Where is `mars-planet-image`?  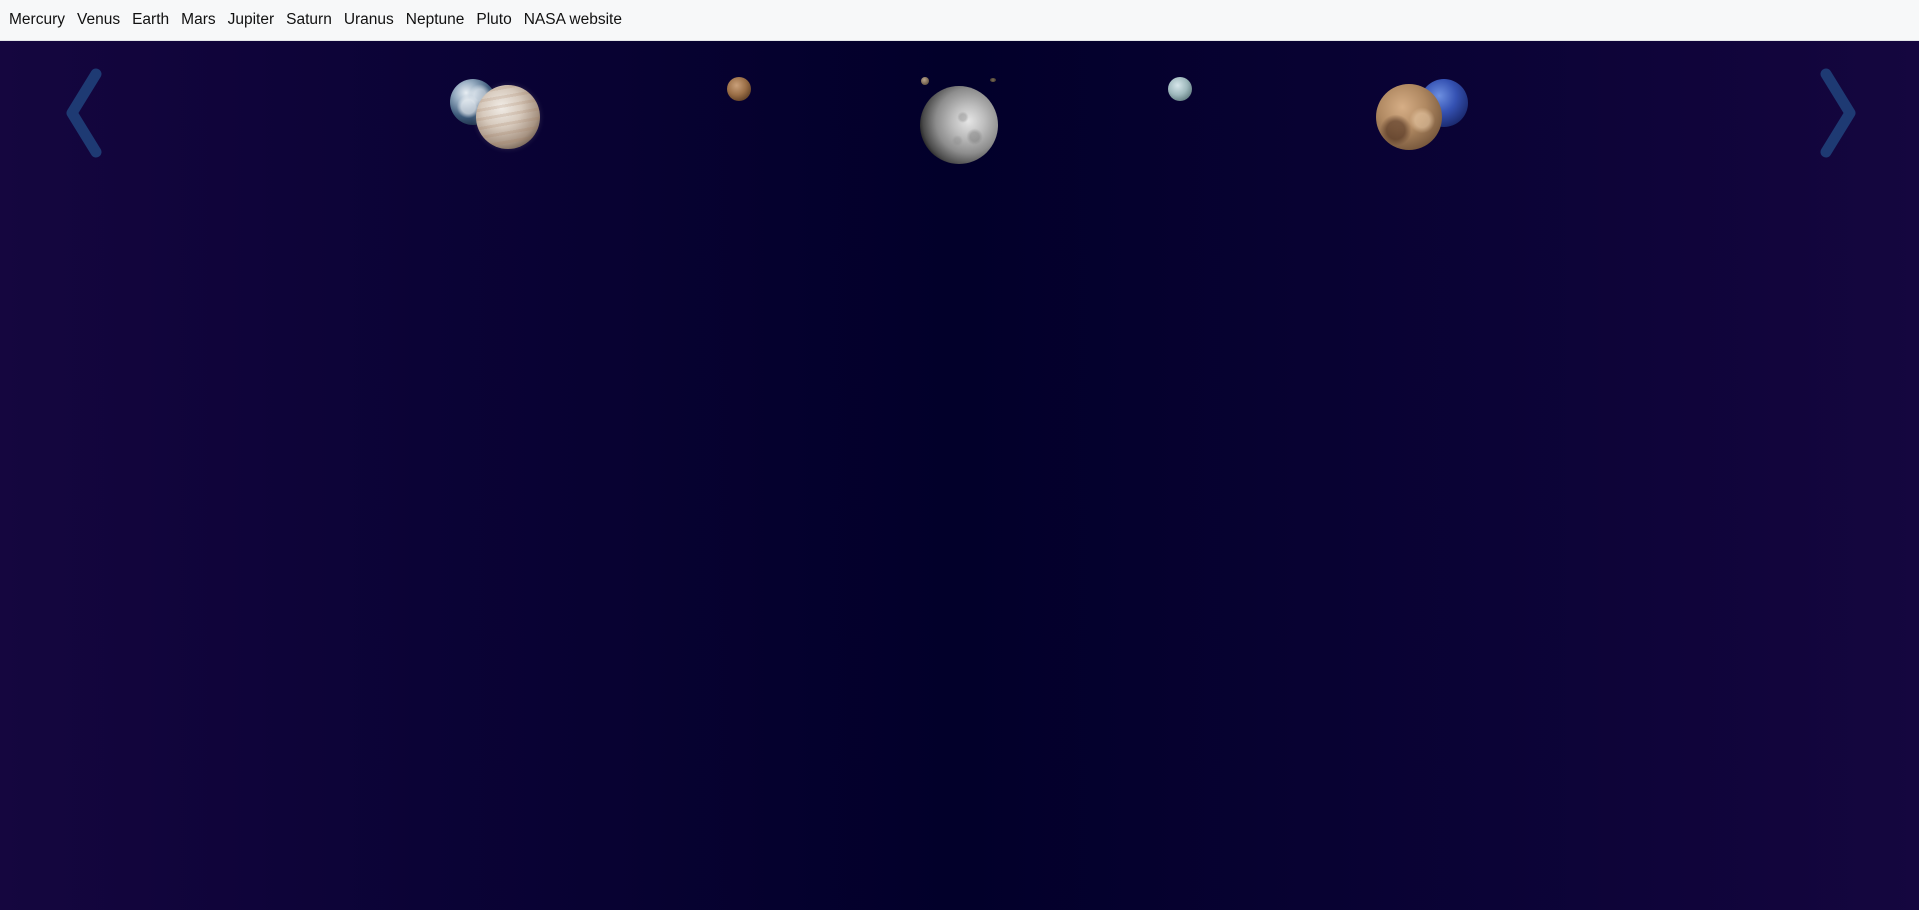 mars-planet-image is located at coordinates (739, 89).